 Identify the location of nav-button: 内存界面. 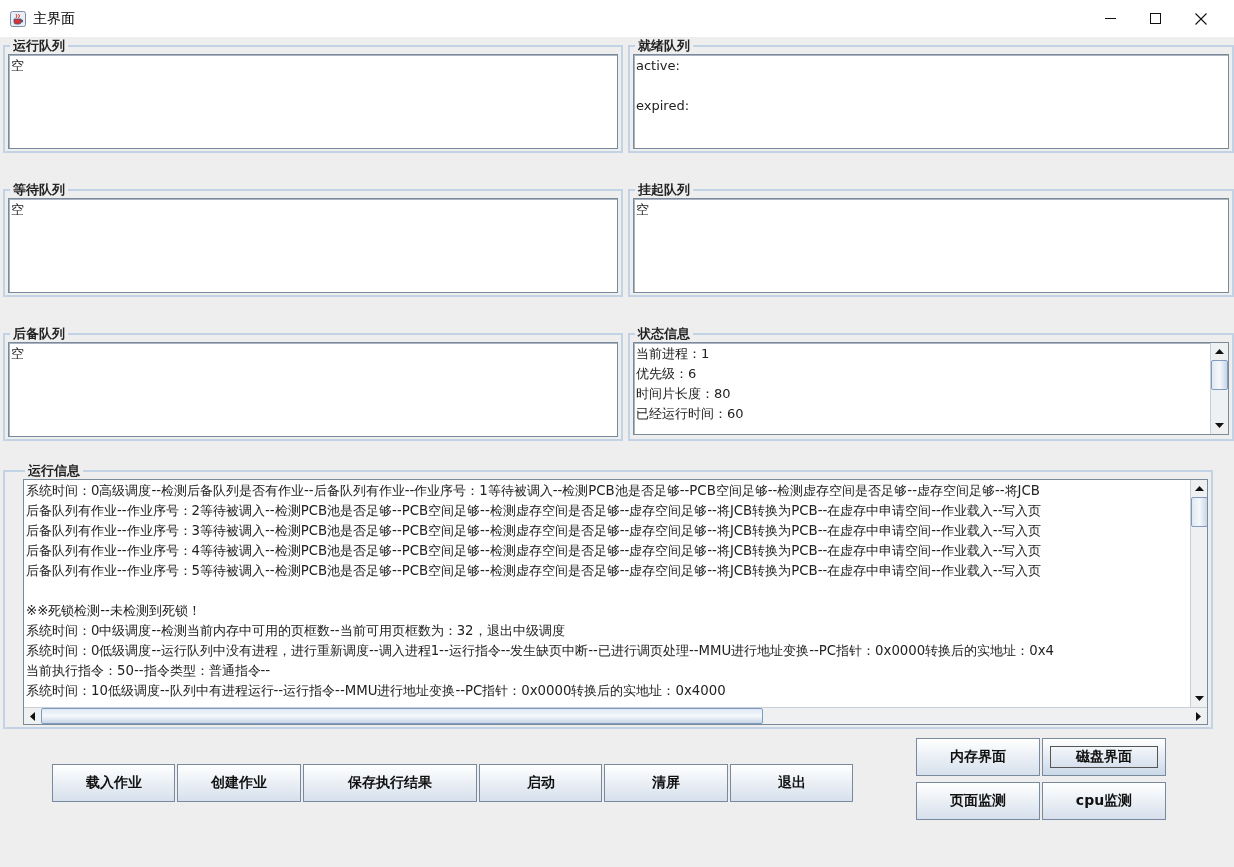
(978, 757).